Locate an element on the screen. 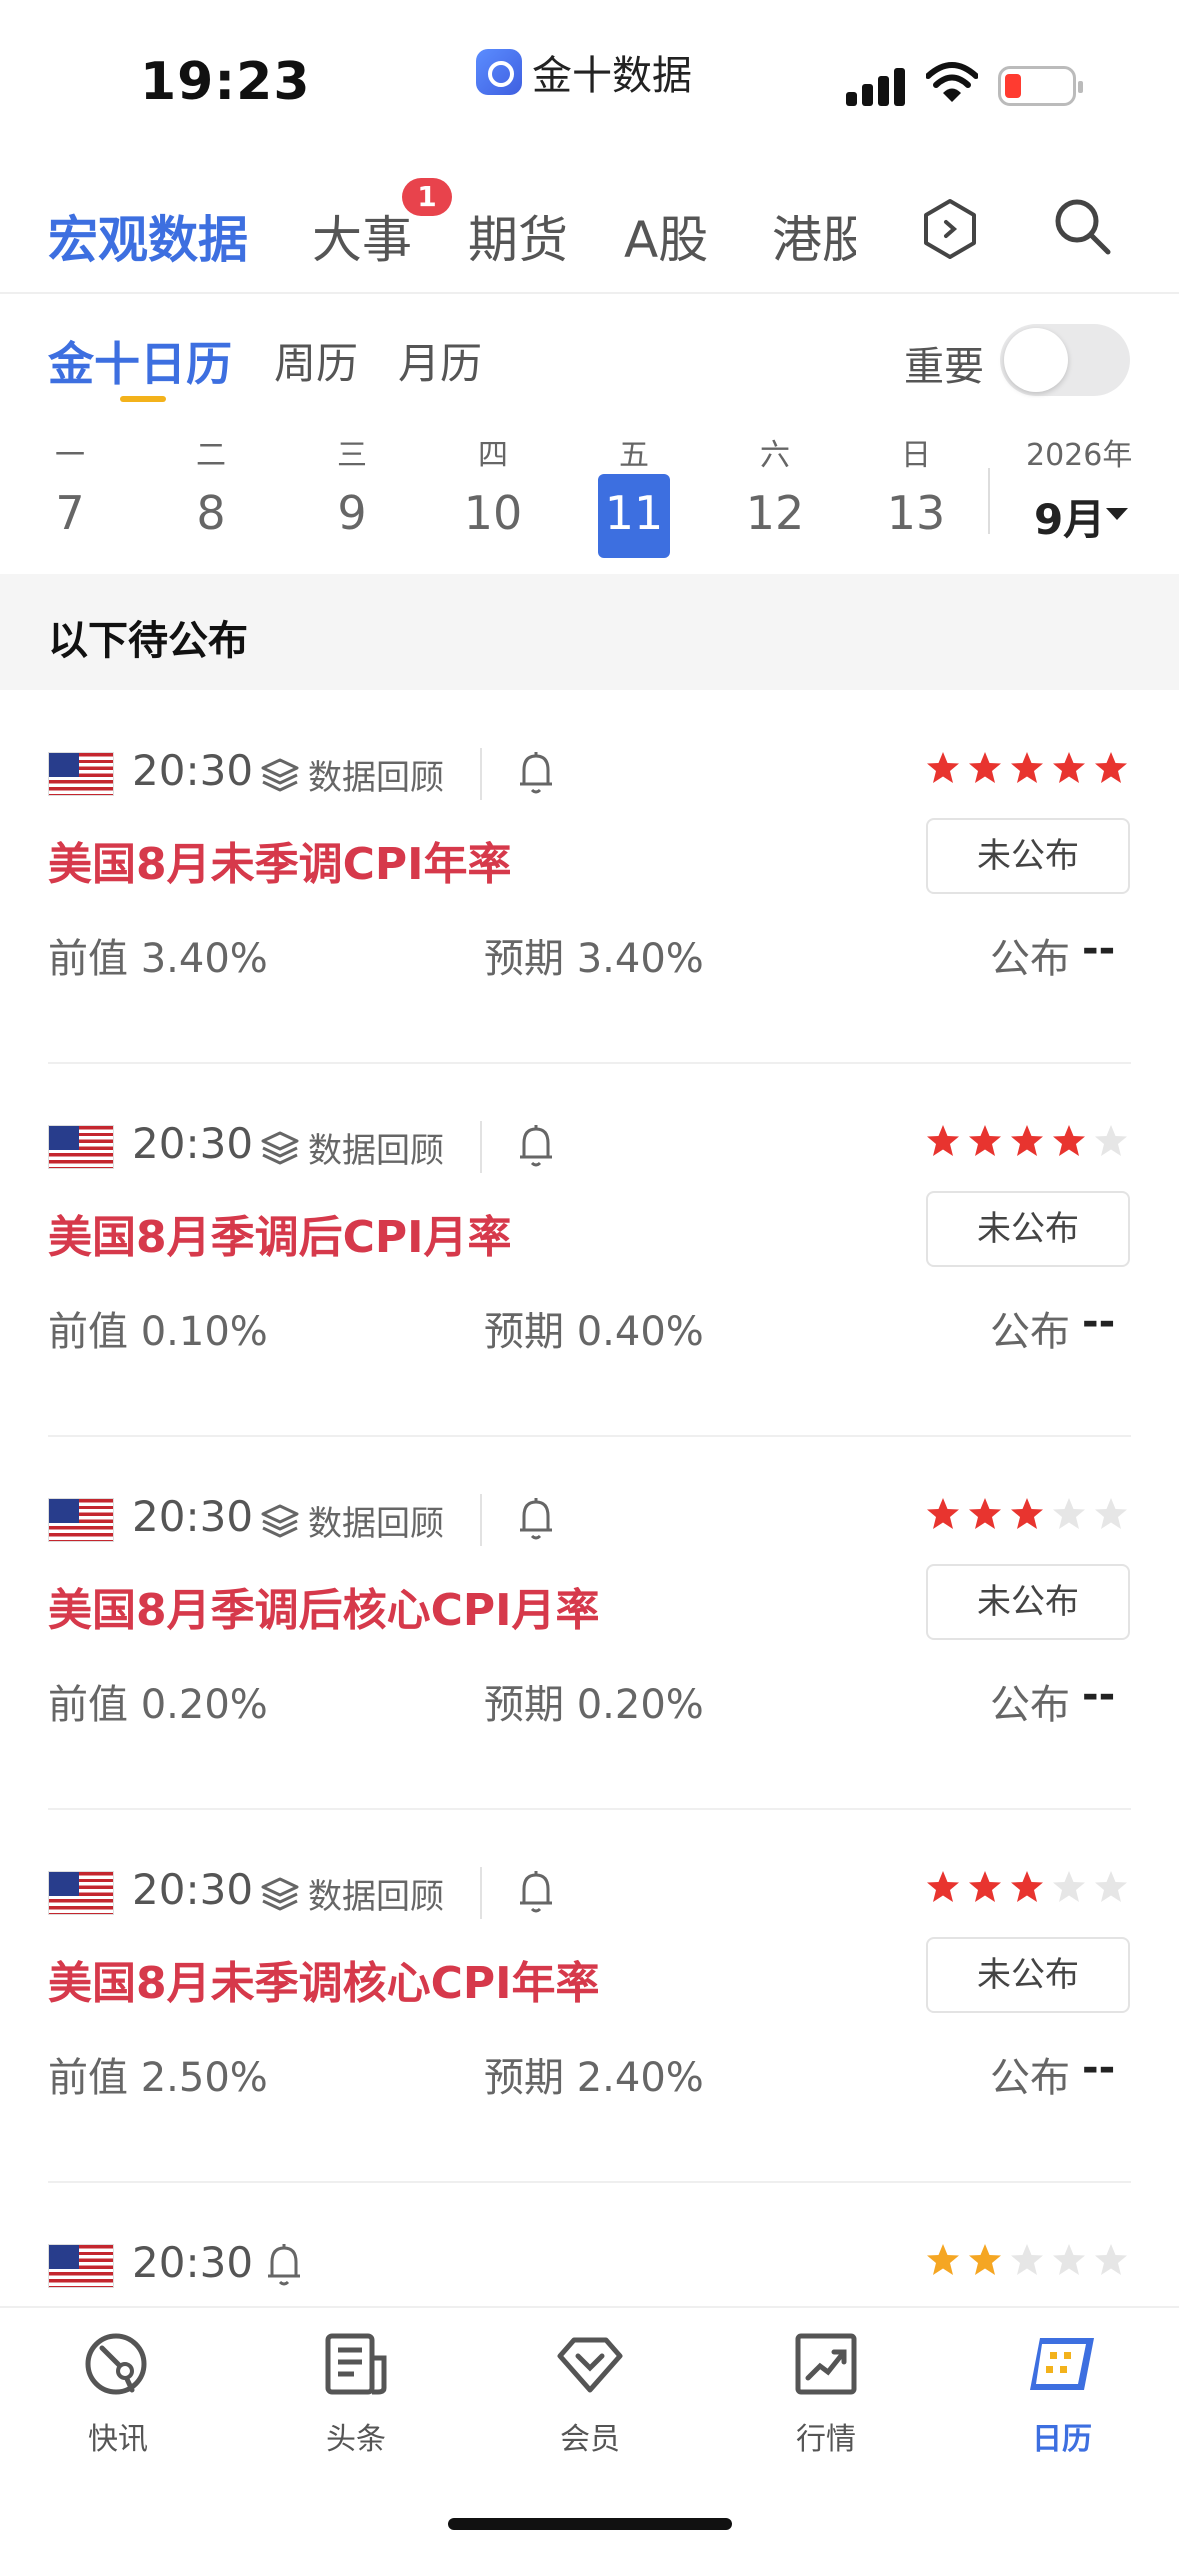 This screenshot has height=2556, width=1179. status-time: 19:23 is located at coordinates (225, 82).